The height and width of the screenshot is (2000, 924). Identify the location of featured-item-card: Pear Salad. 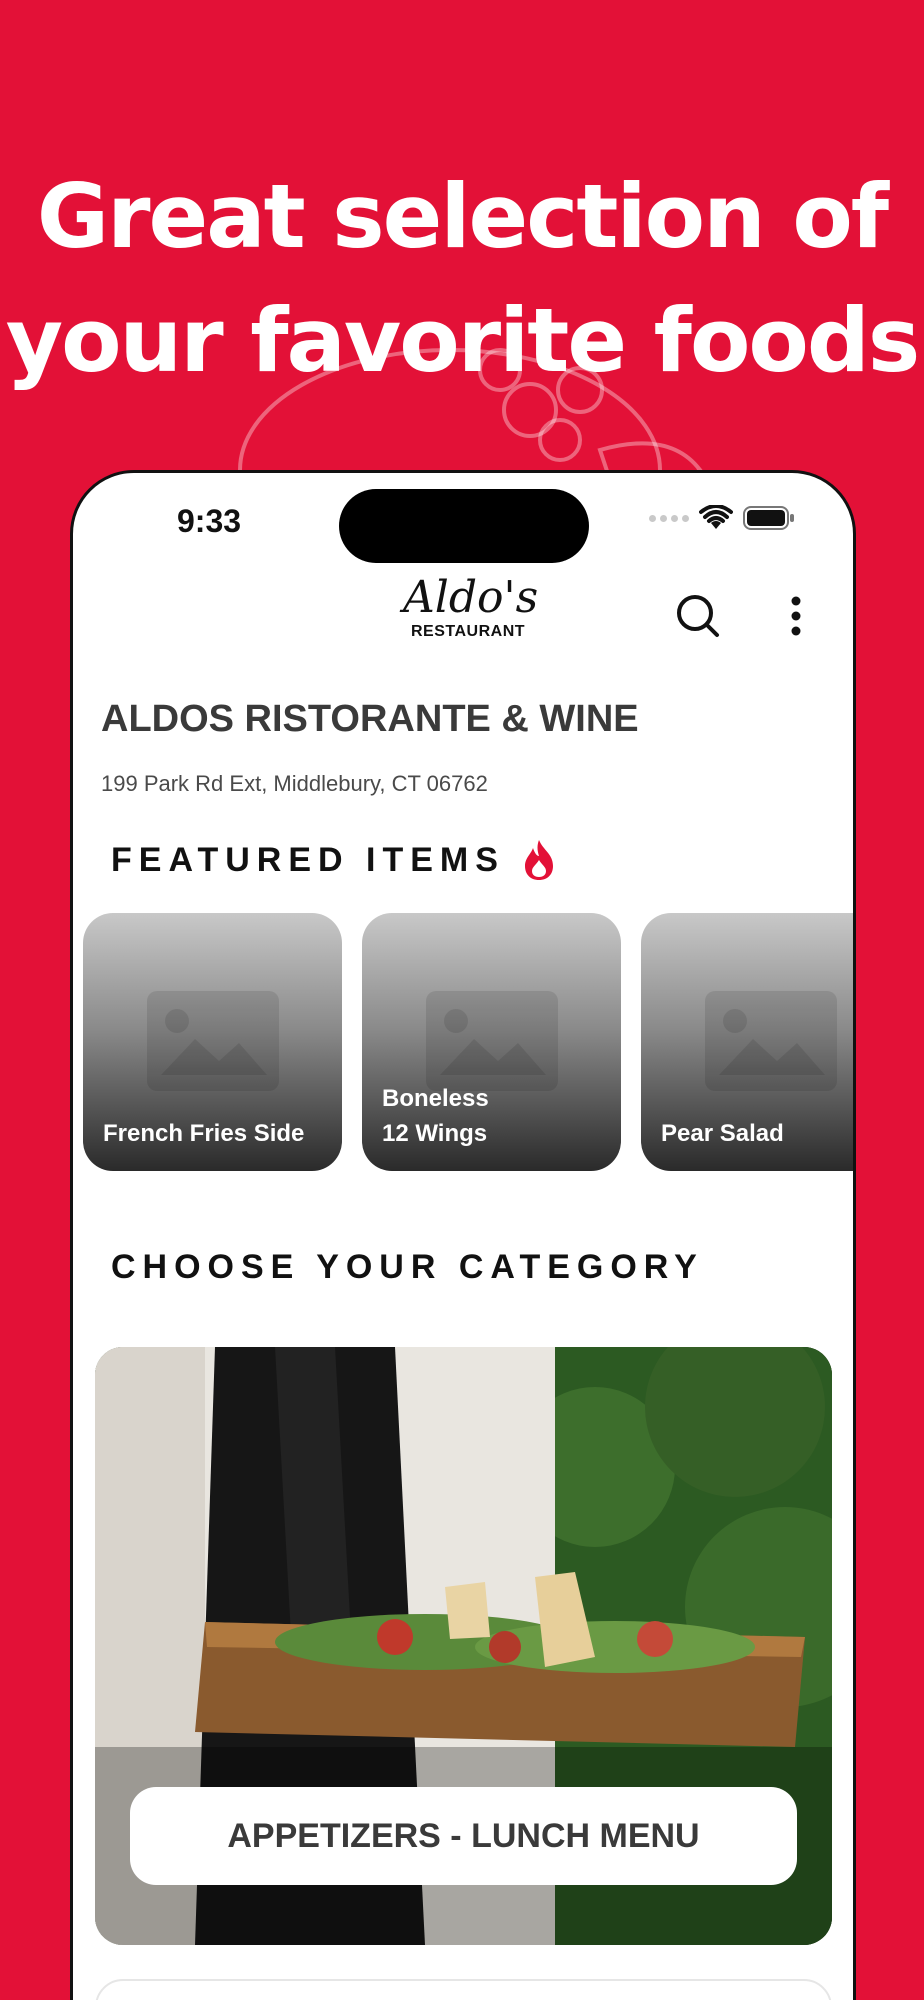
(747, 1042).